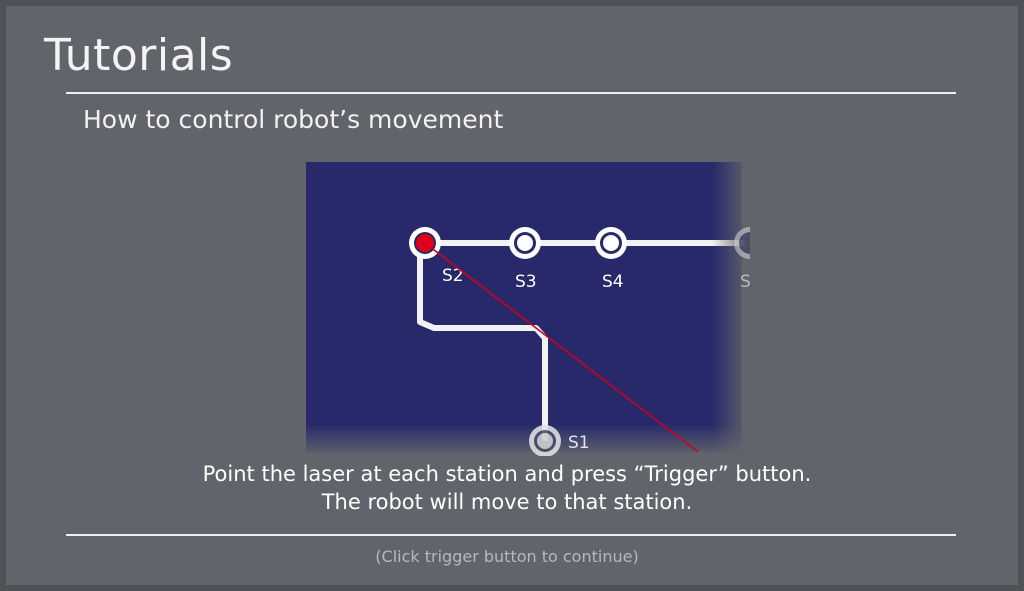  What do you see at coordinates (613, 282) in the screenshot?
I see `station-label: S4` at bounding box center [613, 282].